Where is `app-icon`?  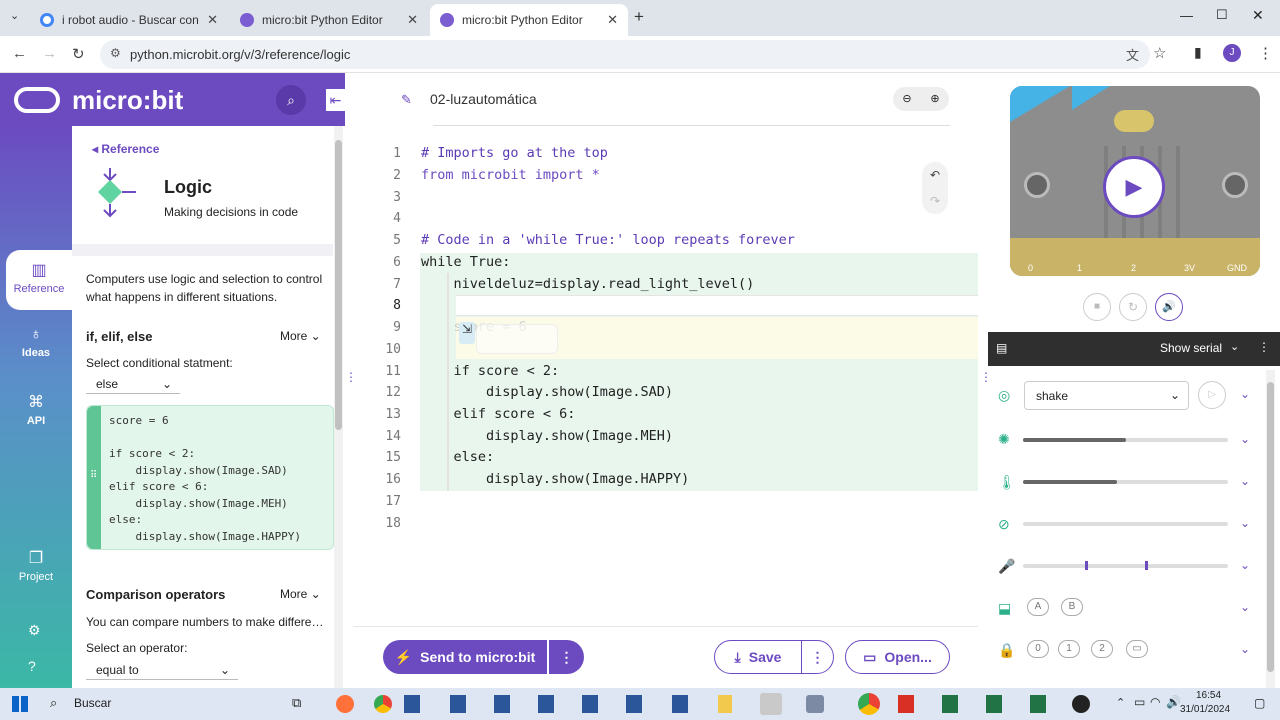 app-icon is located at coordinates (771, 704).